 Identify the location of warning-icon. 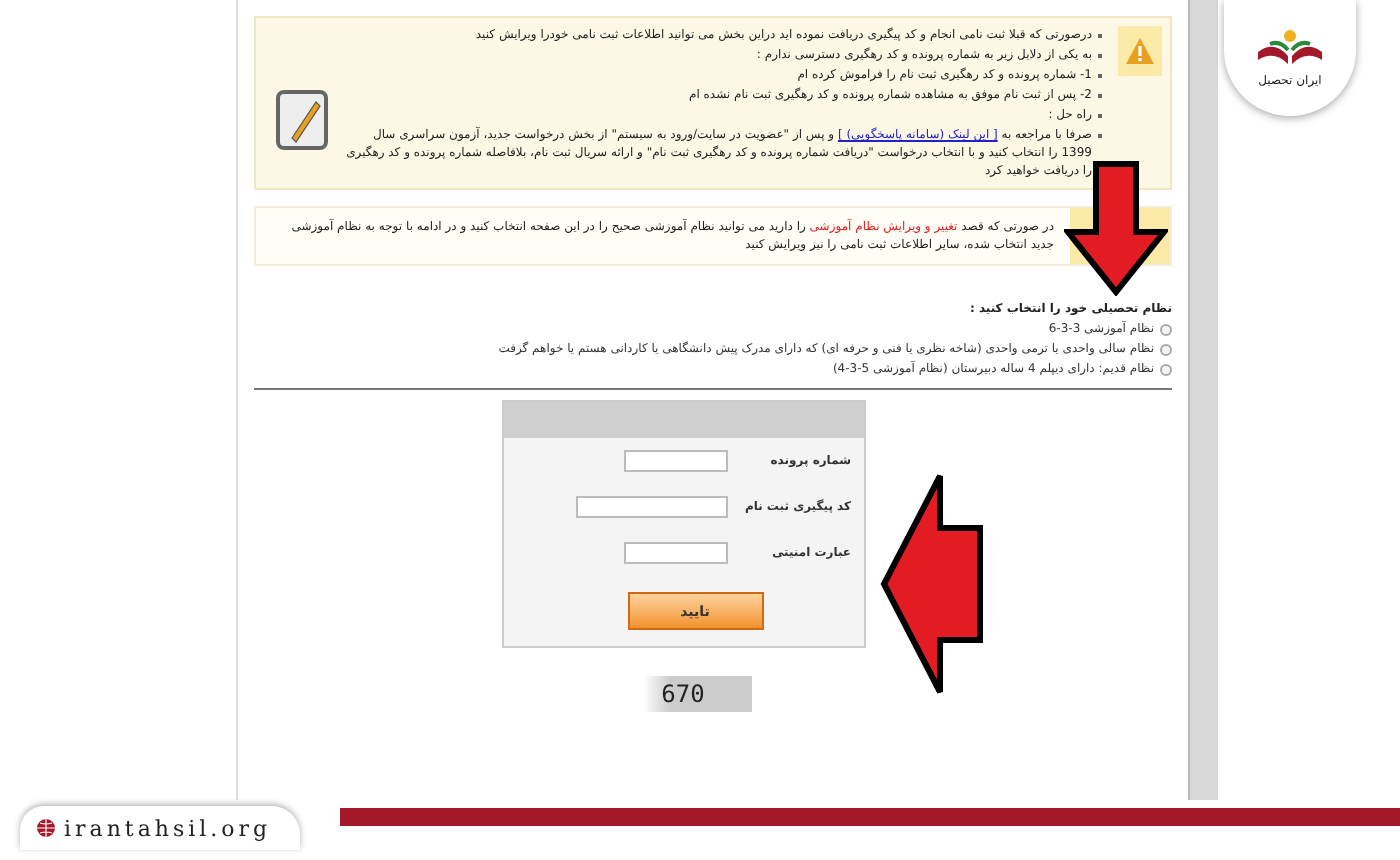
(1140, 51).